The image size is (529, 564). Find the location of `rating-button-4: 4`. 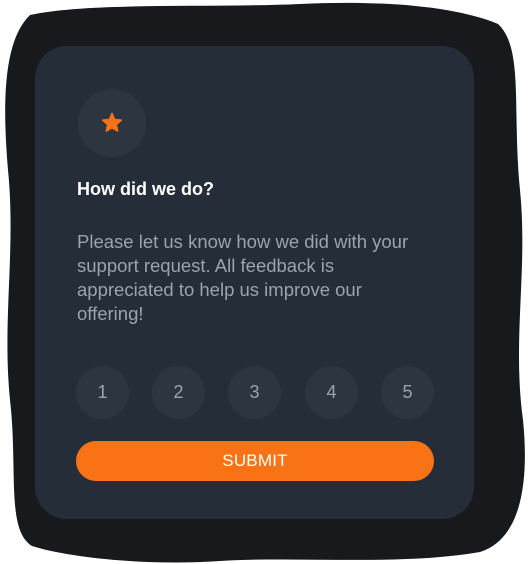

rating-button-4: 4 is located at coordinates (331, 392).